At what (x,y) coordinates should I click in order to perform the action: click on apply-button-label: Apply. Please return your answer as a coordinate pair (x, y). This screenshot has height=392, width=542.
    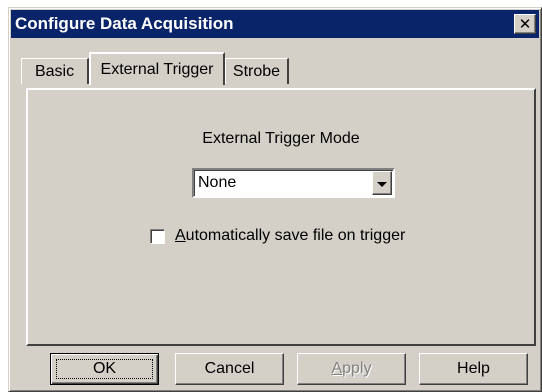
    Looking at the image, I should click on (351, 369).